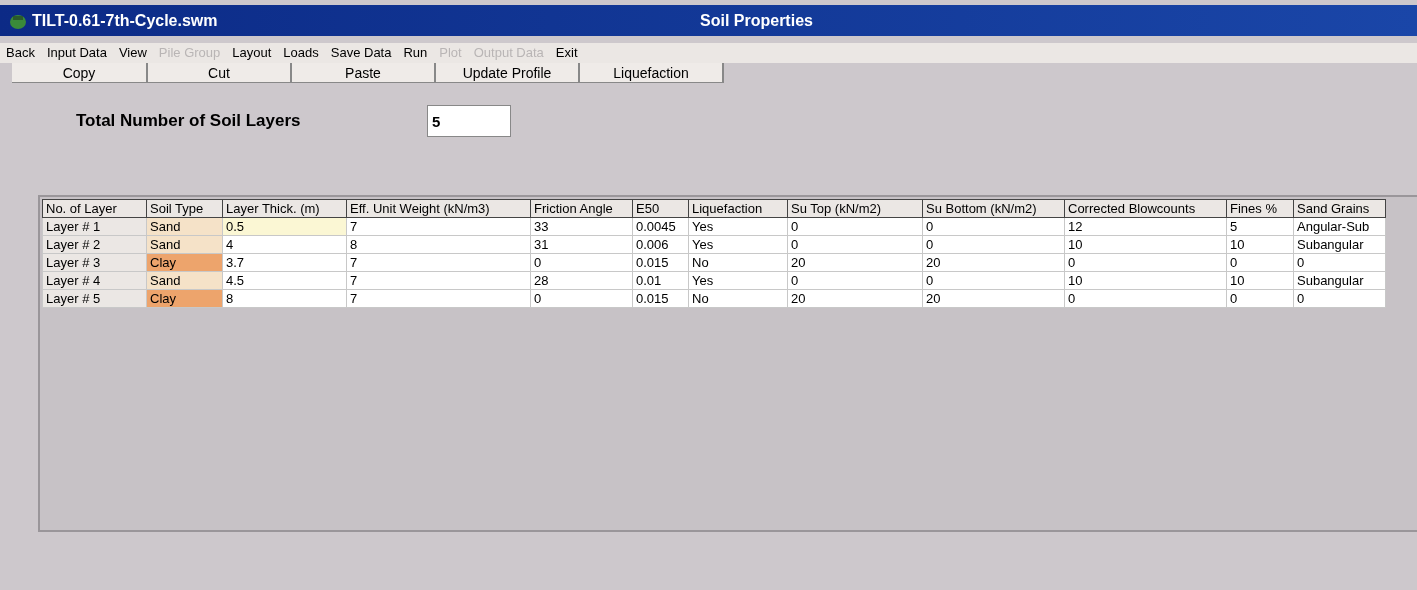 The image size is (1417, 590). I want to click on toolbar-button: Update Profile, so click(508, 73).